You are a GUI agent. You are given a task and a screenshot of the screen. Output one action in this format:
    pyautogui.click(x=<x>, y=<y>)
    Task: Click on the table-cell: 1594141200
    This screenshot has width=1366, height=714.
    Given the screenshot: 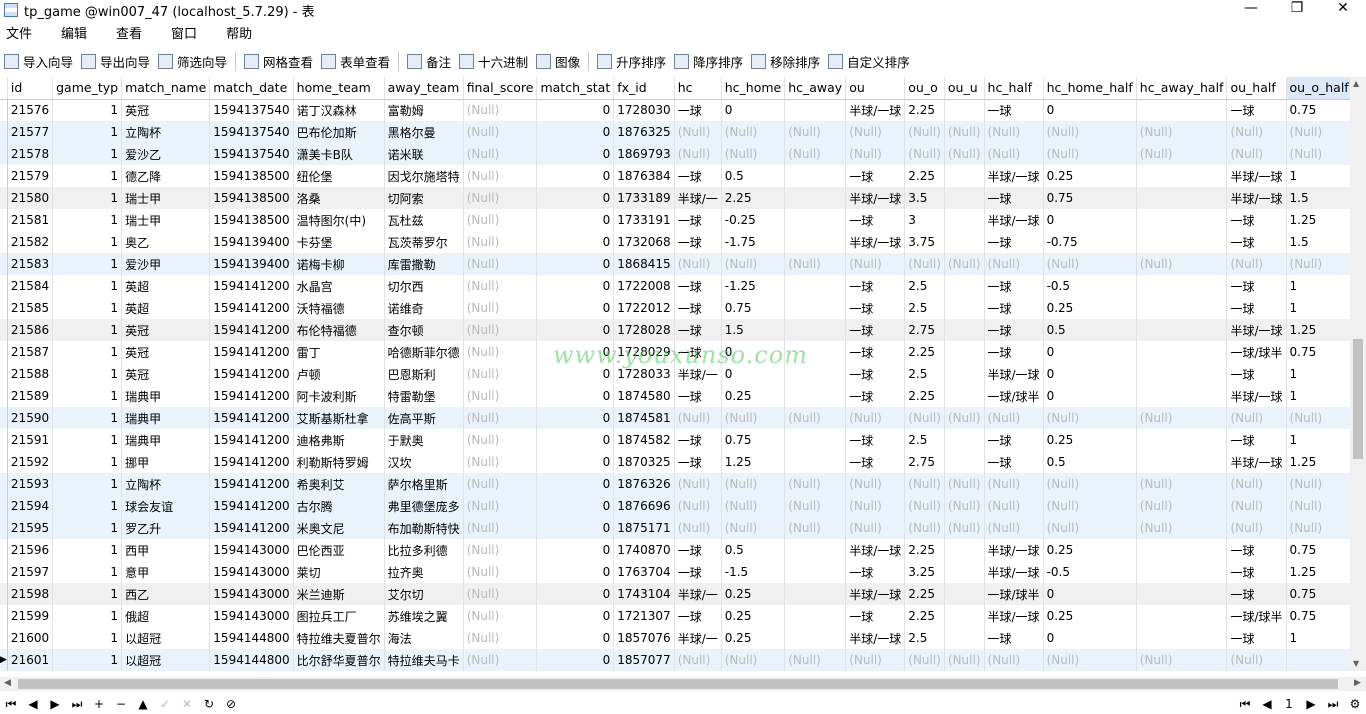 What is the action you would take?
    pyautogui.click(x=251, y=396)
    